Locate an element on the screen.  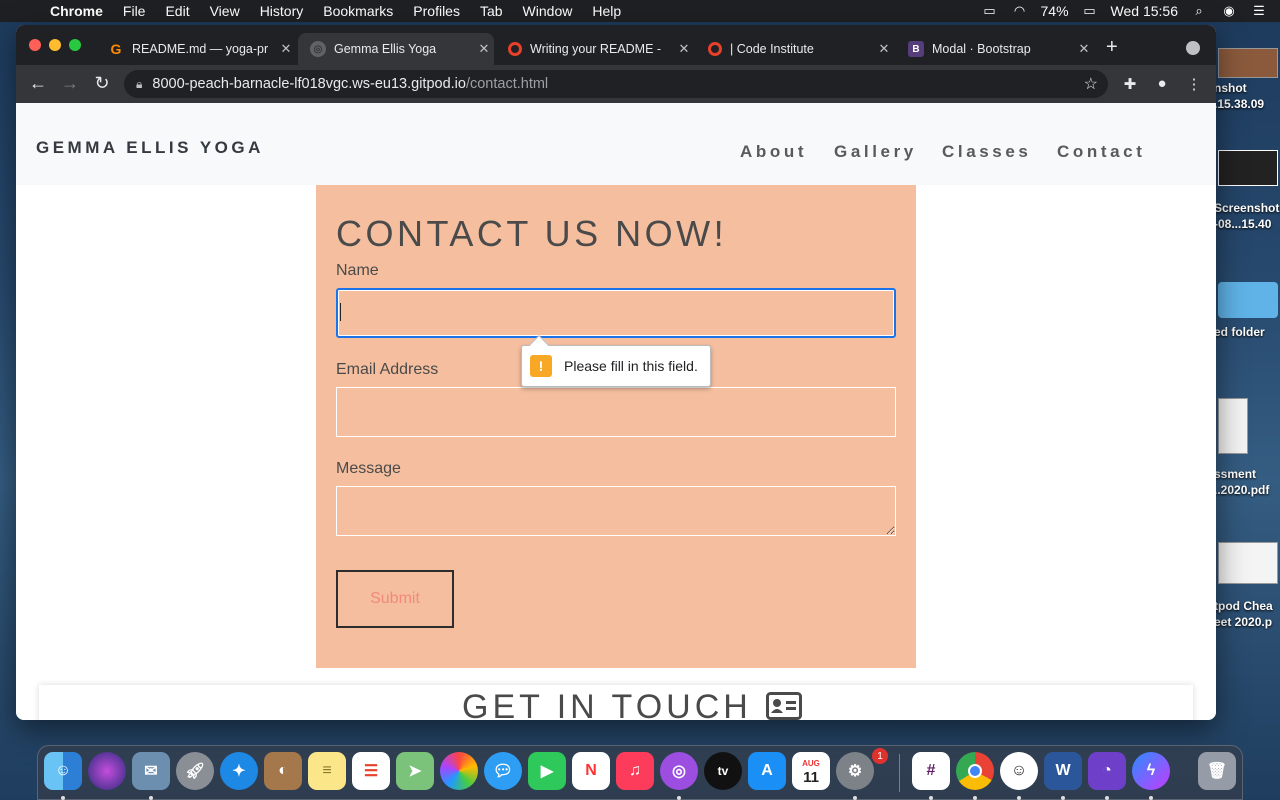
menu-bookmarks: Bookmarks is located at coordinates (358, 11).